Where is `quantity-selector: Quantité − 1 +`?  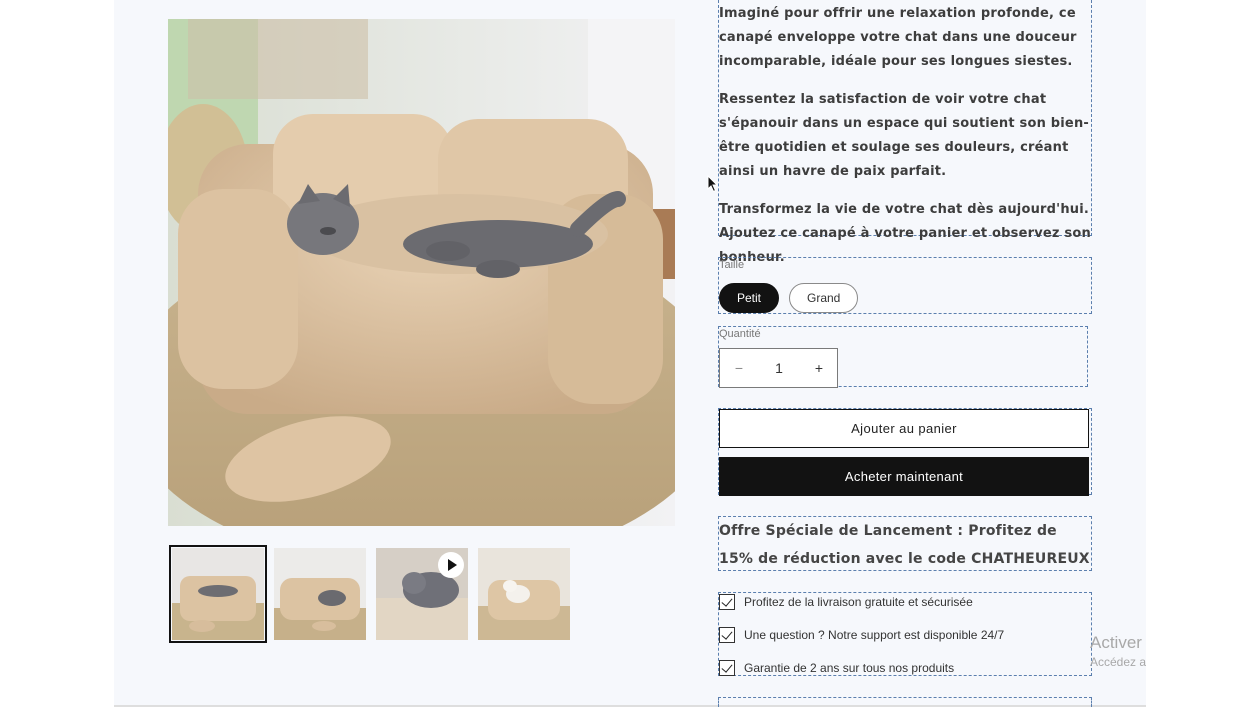 quantity-selector: Quantité − 1 + is located at coordinates (903, 357).